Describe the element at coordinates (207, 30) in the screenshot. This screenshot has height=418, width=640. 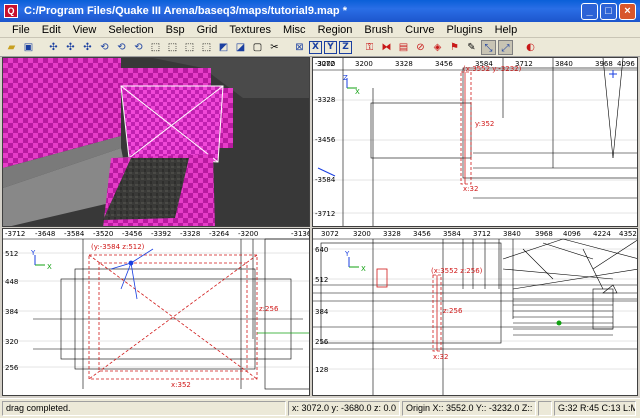
I see `menu-grid: Grid` at that location.